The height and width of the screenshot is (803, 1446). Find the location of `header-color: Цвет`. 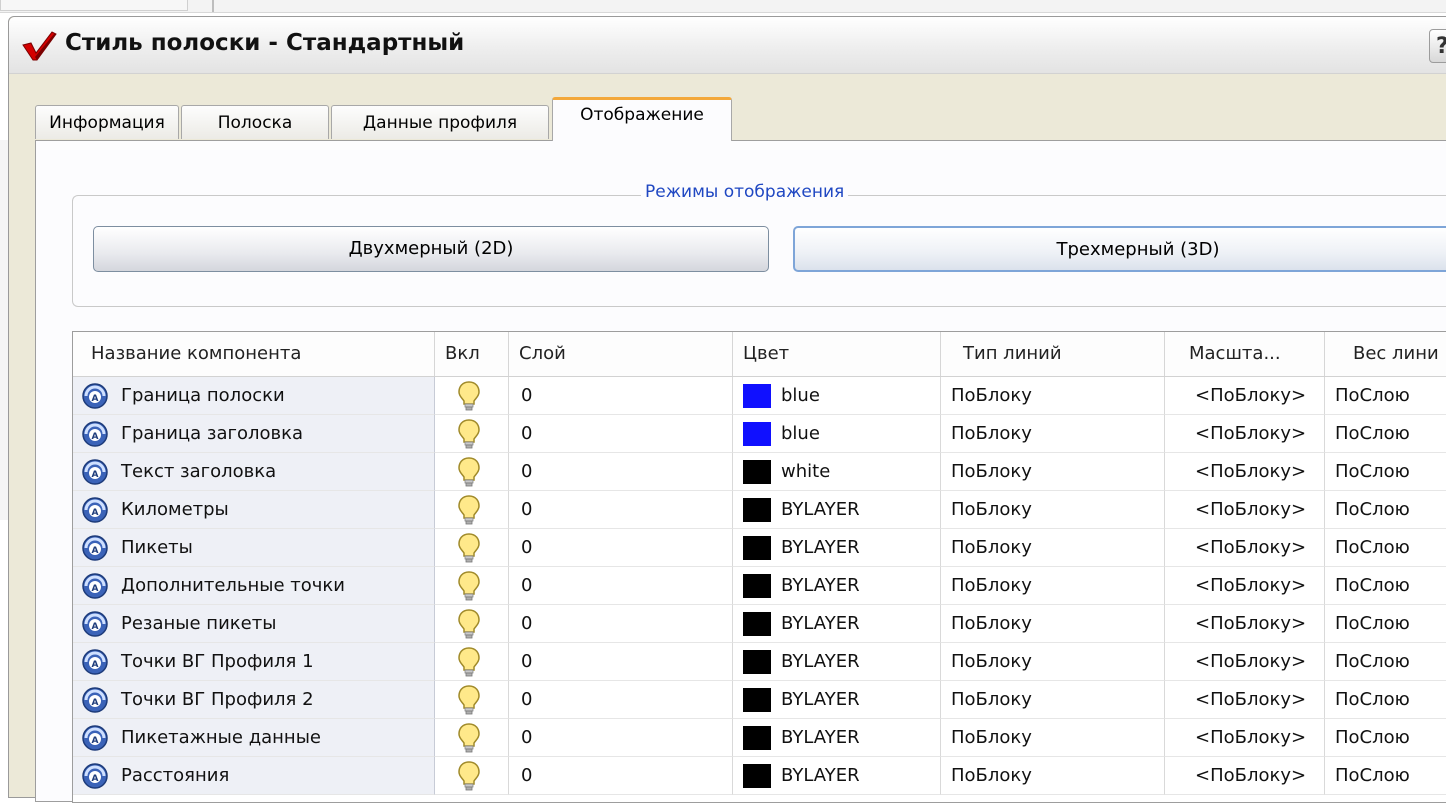

header-color: Цвет is located at coordinates (837, 354).